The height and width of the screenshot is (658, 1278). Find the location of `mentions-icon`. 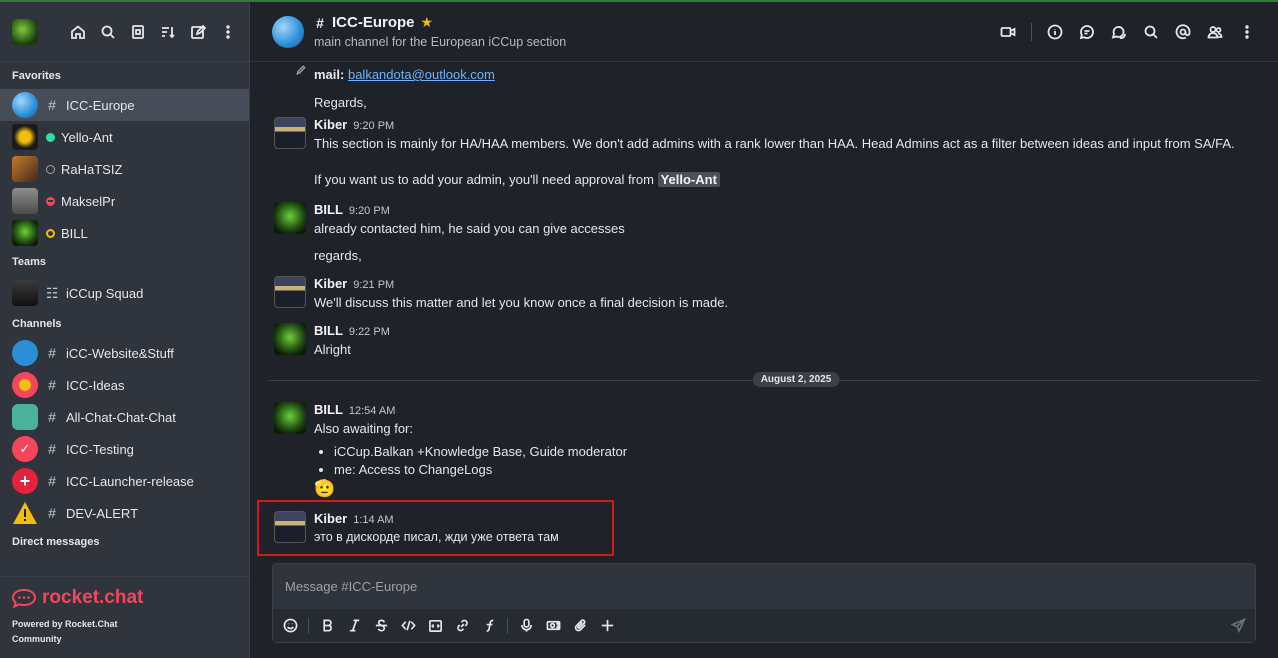

mentions-icon is located at coordinates (1183, 32).